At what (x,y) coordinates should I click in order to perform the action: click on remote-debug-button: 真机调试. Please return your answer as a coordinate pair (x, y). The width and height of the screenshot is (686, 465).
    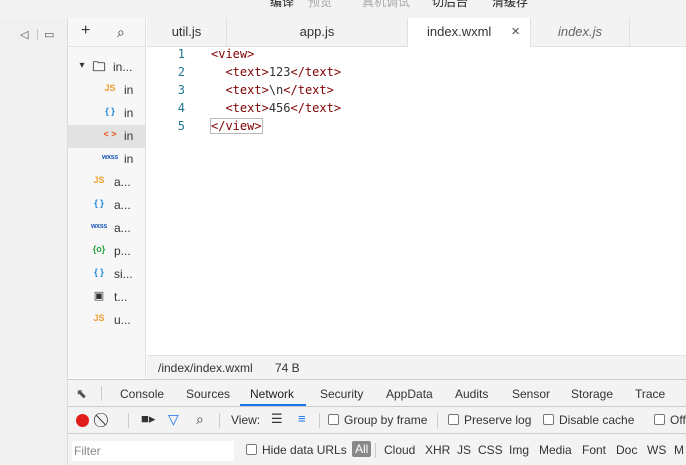
    Looking at the image, I should click on (386, 5).